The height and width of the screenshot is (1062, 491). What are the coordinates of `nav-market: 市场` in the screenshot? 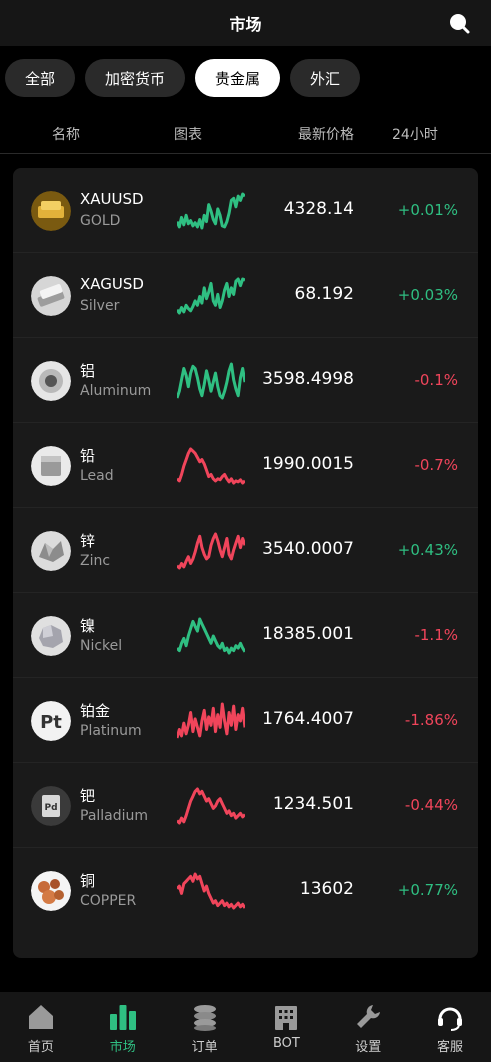 It's located at (123, 1027).